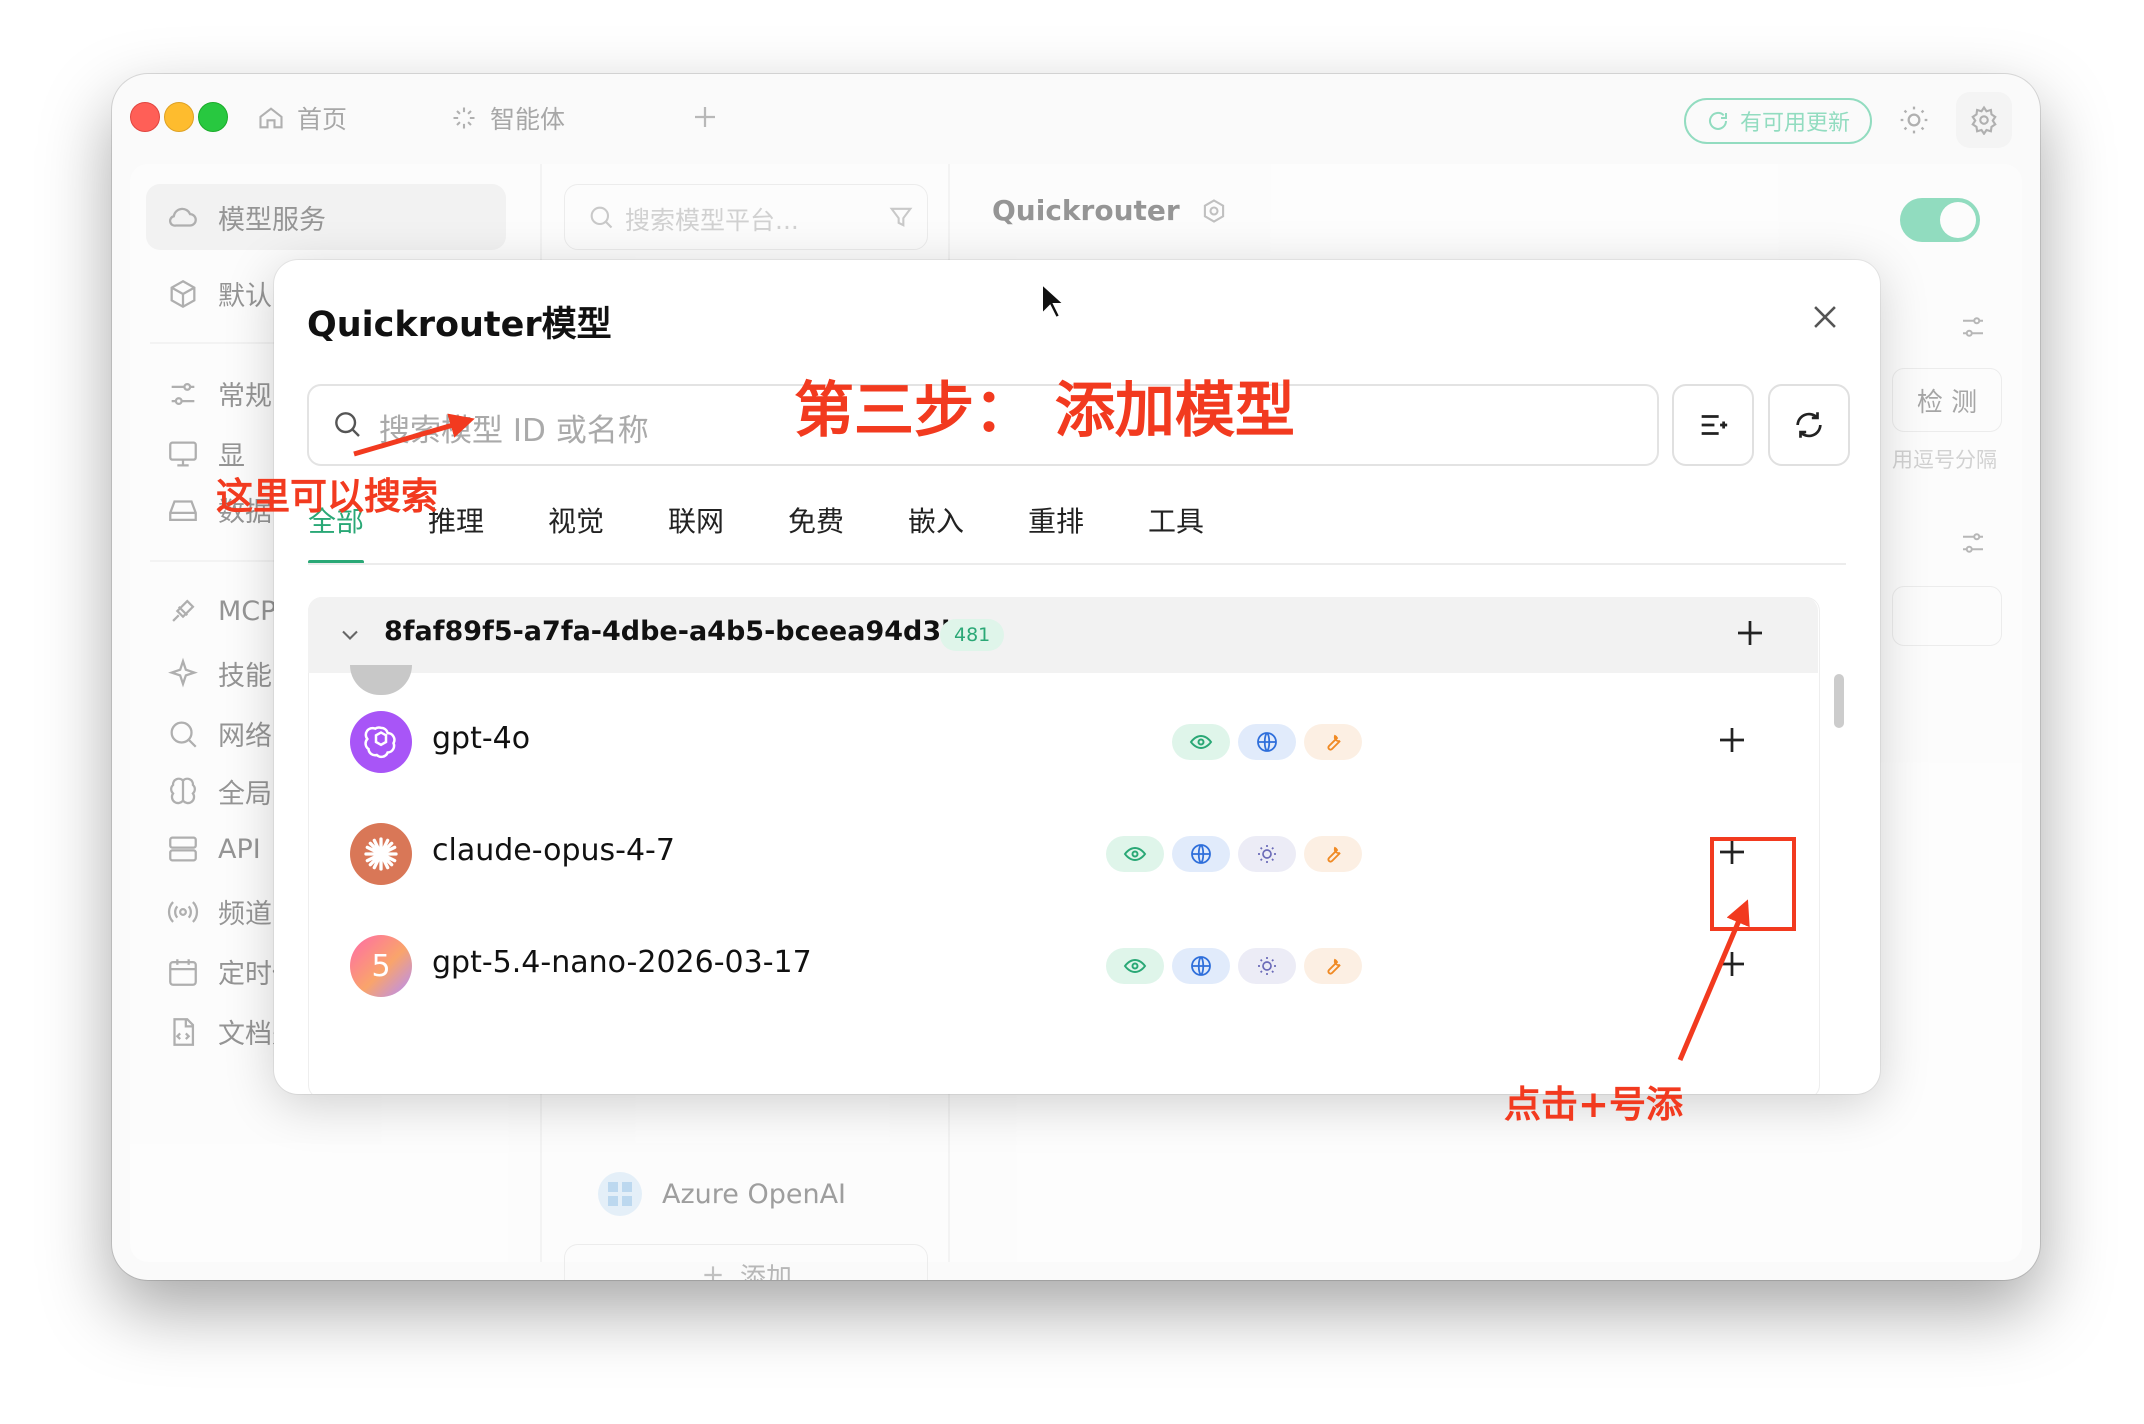 This screenshot has height=1424, width=2144. I want to click on highlight-box, so click(1753, 884).